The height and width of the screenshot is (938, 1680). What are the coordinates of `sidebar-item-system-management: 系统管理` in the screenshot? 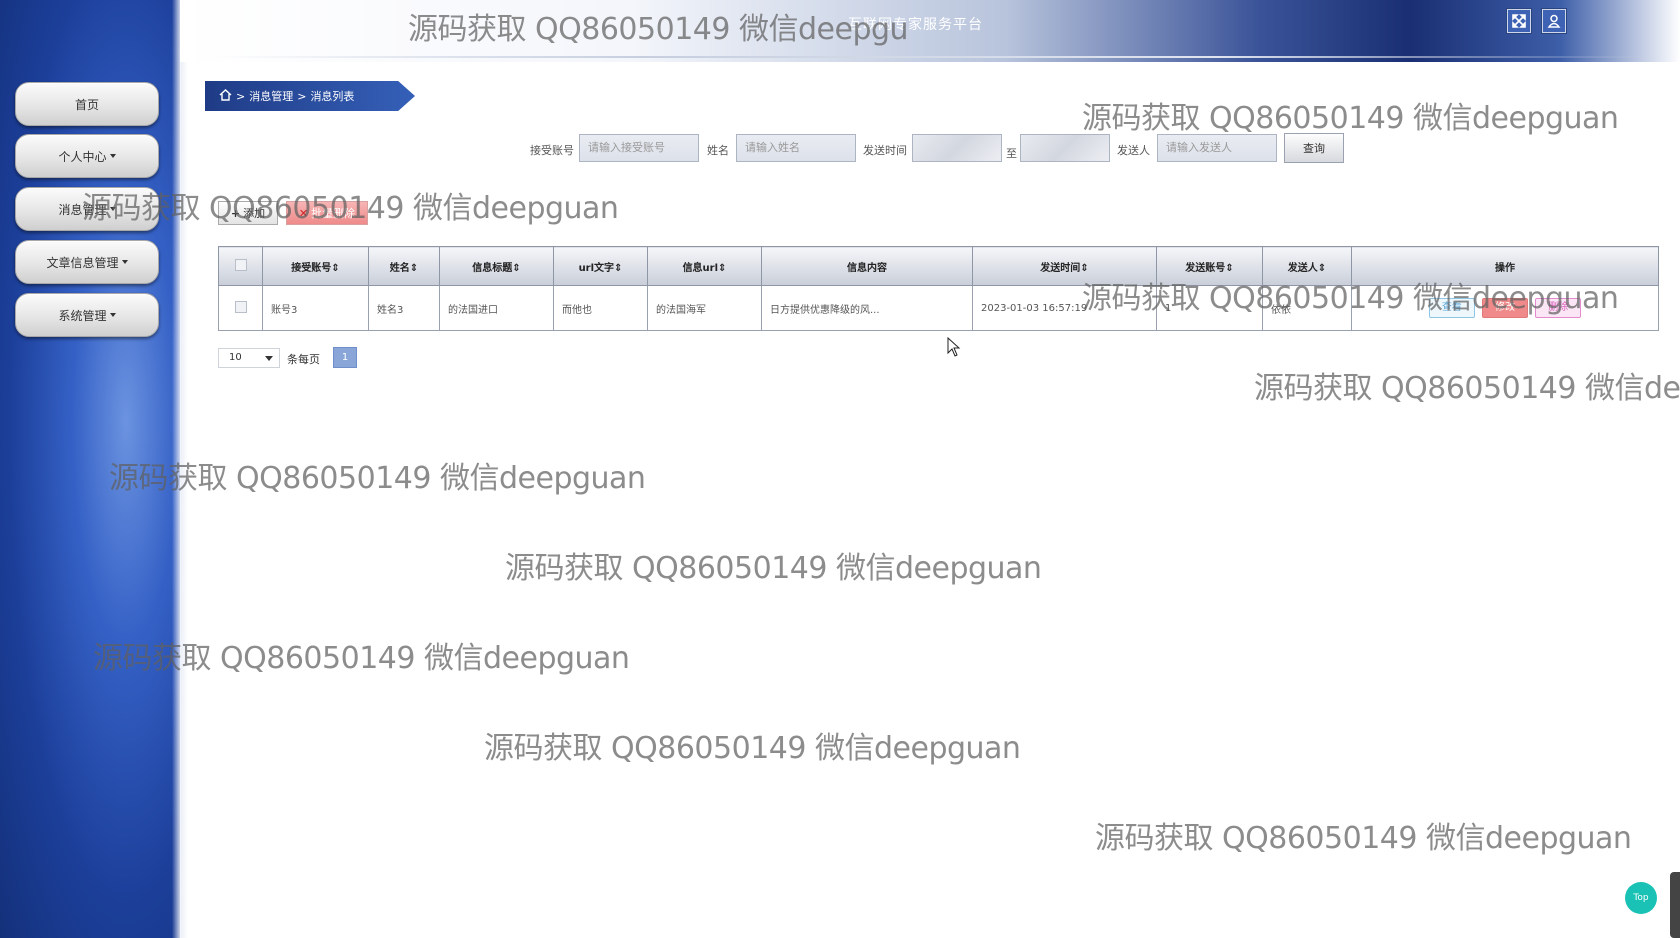 It's located at (87, 315).